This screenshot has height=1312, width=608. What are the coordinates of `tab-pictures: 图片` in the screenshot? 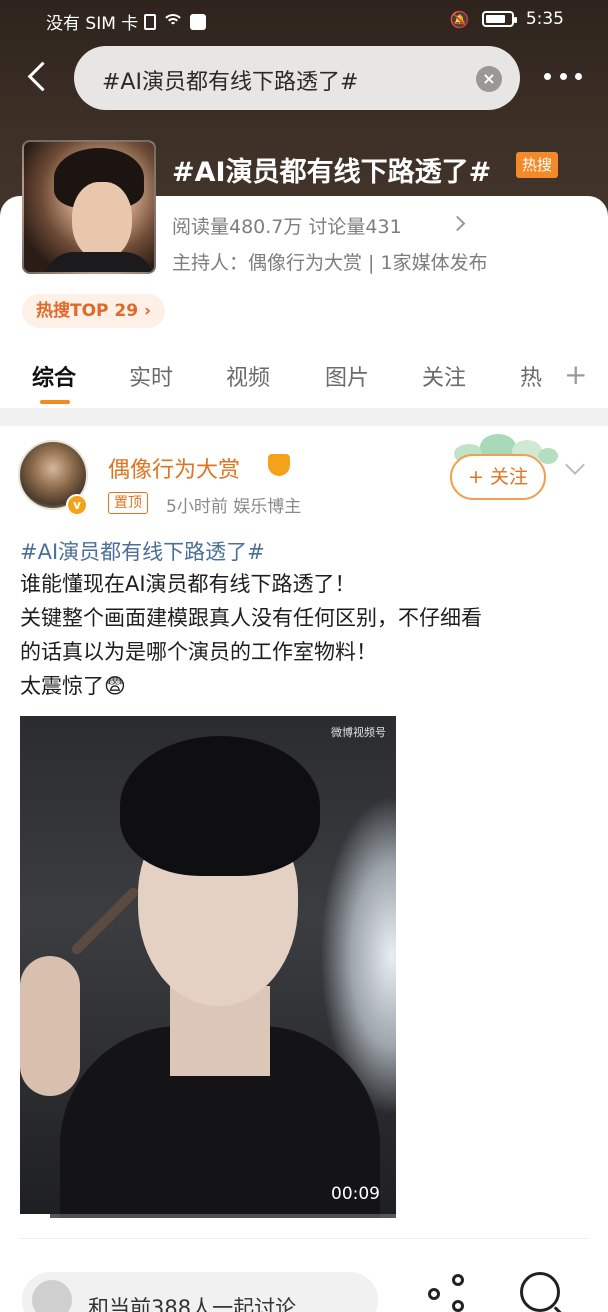 It's located at (347, 376).